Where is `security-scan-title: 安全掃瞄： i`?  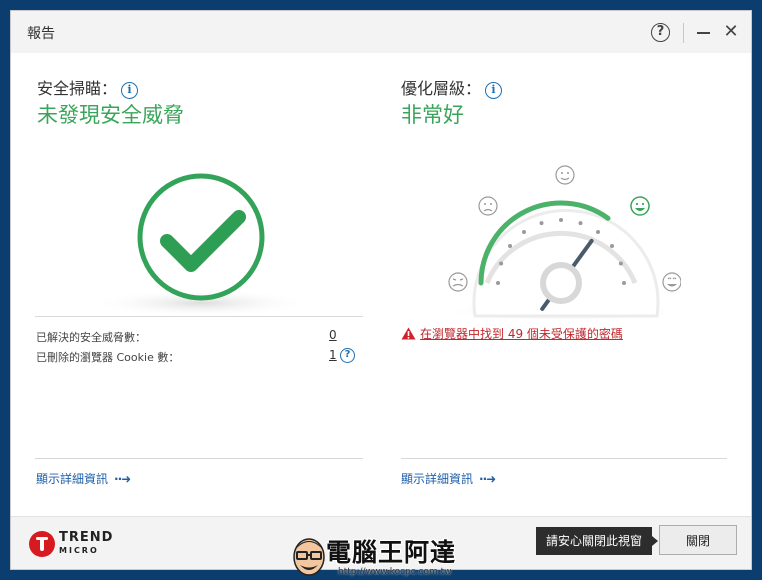
security-scan-title: 安全掃瞄： i is located at coordinates (88, 87).